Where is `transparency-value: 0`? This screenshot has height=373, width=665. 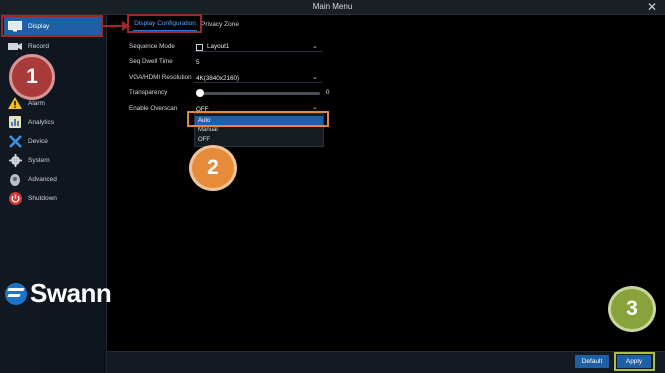
transparency-value: 0 is located at coordinates (328, 92).